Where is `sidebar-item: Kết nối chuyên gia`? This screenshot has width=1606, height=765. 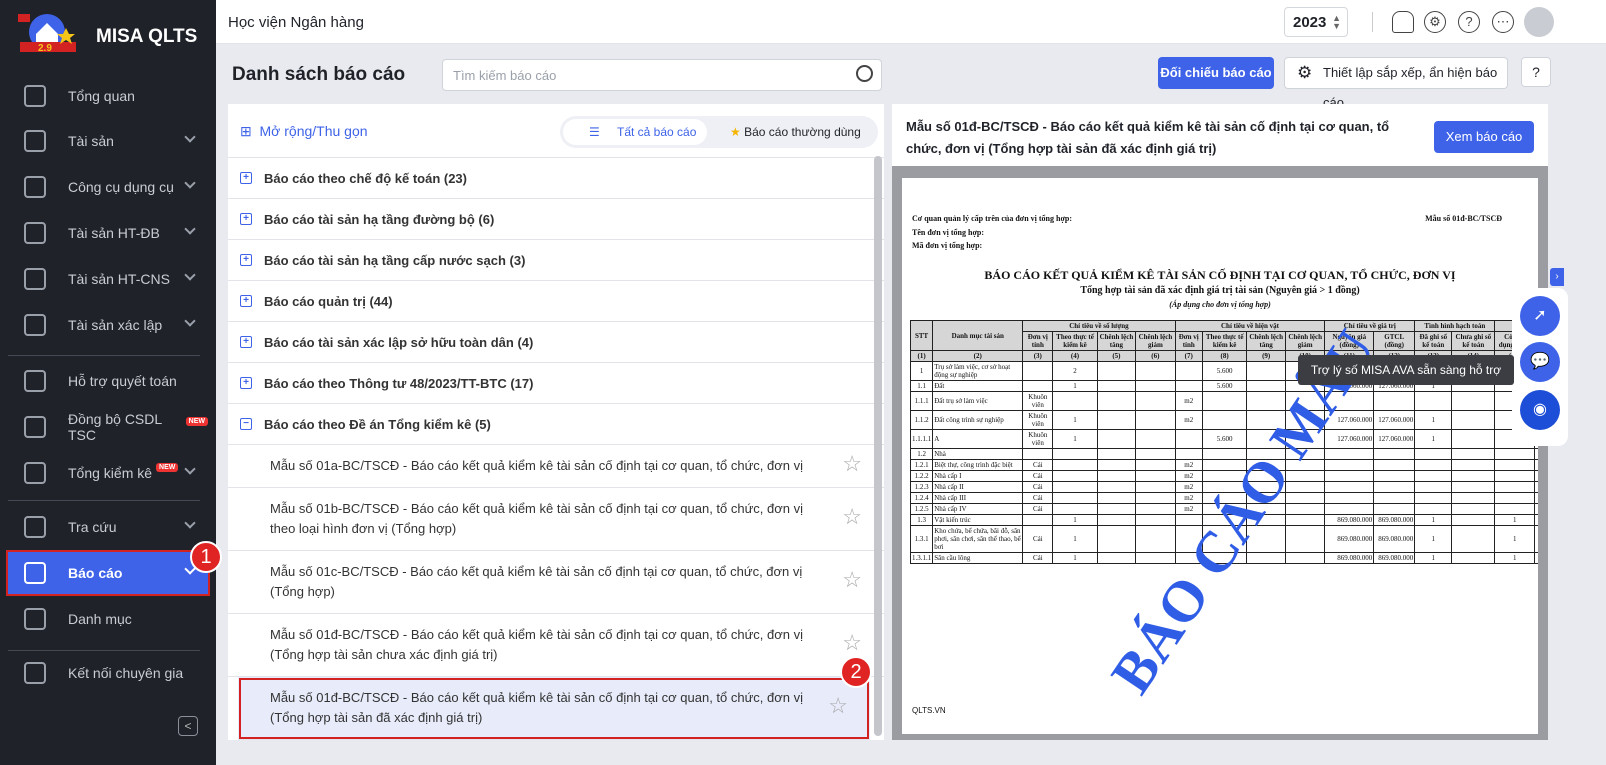
sidebar-item: Kết nối chuyên gia is located at coordinates (108, 673).